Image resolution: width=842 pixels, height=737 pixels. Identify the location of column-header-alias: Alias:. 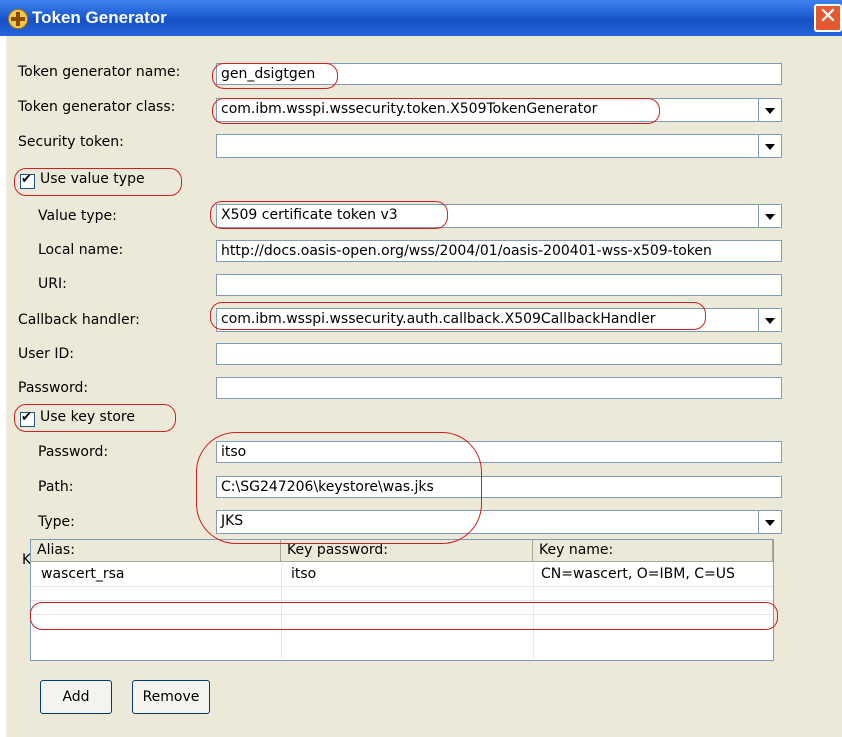
(156, 551).